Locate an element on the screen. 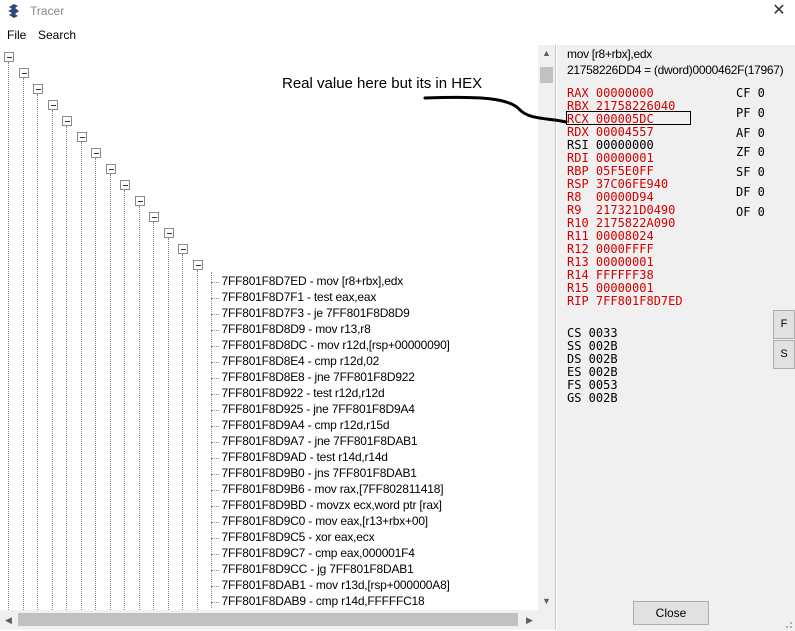  trace-entry: 7FF801F8D922 - test r12d,r12d is located at coordinates (303, 393).